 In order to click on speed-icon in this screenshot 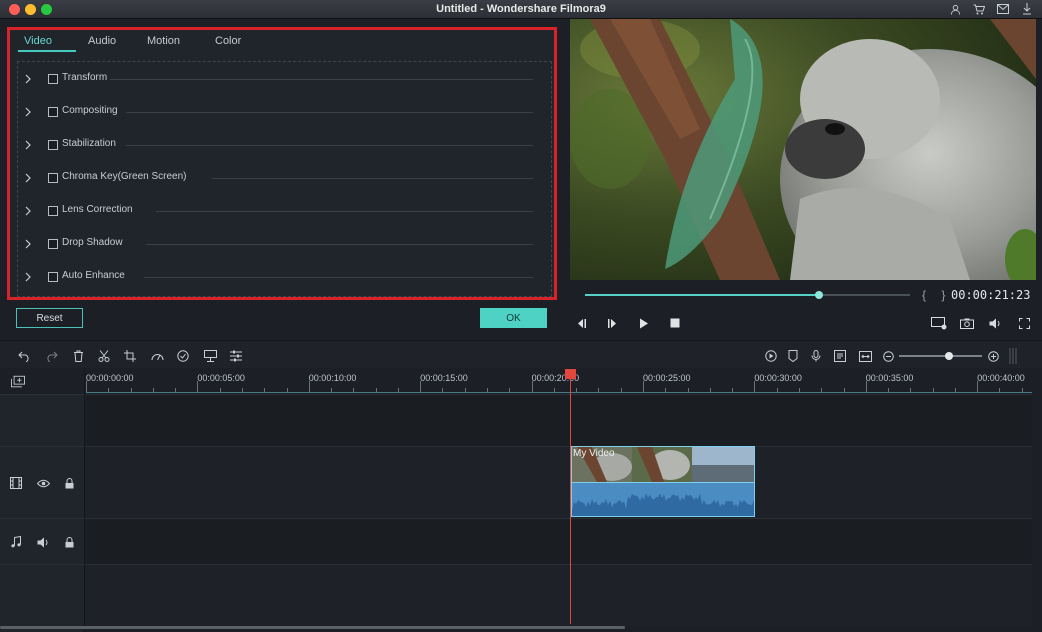, I will do `click(157, 356)`.